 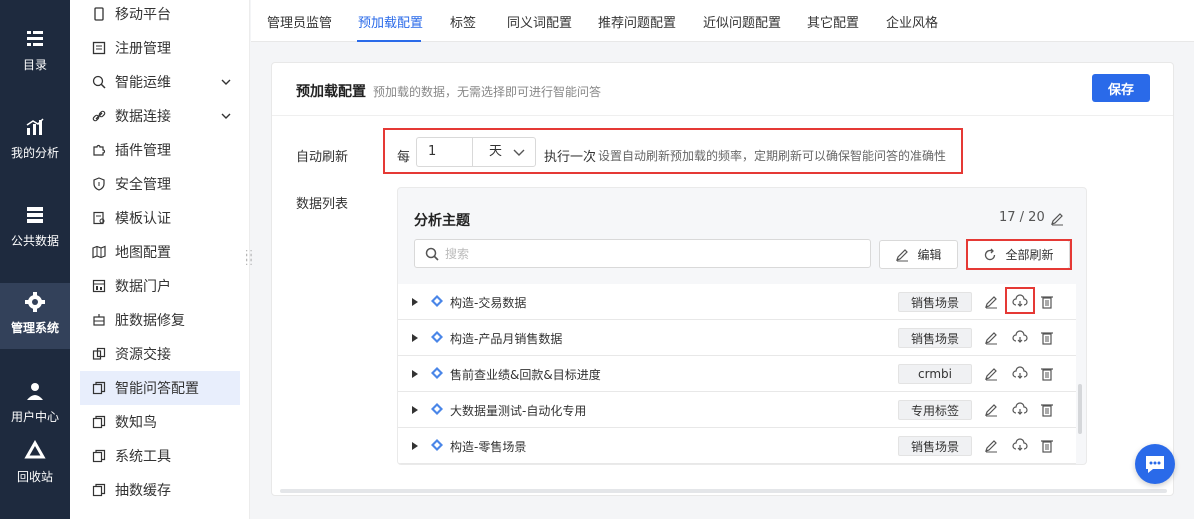 I want to click on sidebar-item-security: 安全管理, so click(x=160, y=184).